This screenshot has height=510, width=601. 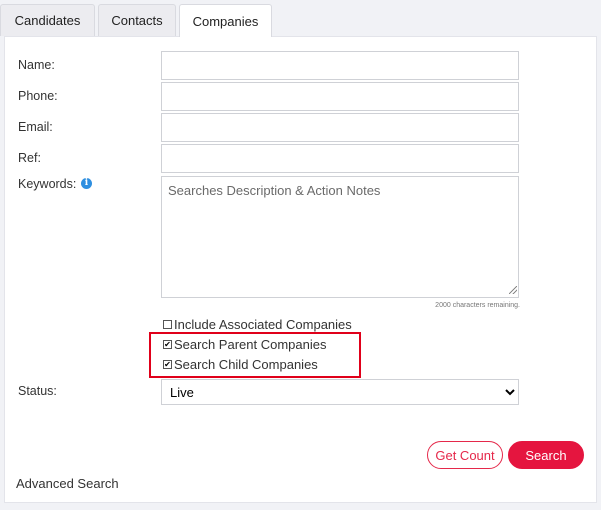 I want to click on email-input, so click(x=340, y=127).